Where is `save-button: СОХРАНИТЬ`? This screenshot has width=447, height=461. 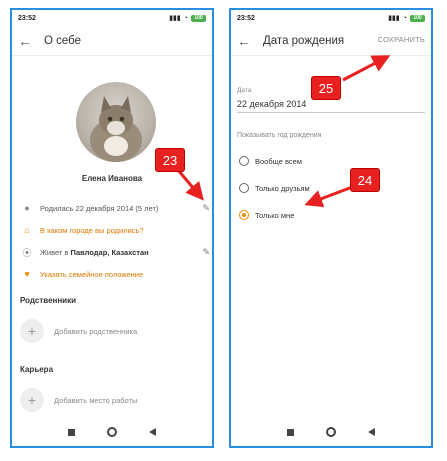
save-button: СОХРАНИТЬ is located at coordinates (401, 39).